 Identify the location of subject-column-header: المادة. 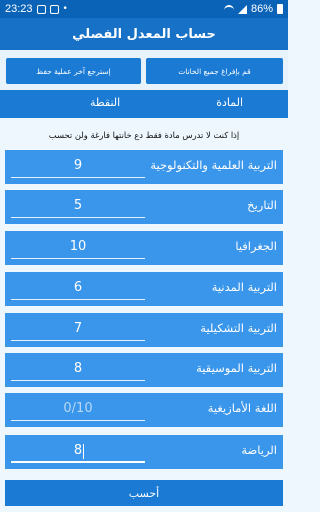
(229, 102).